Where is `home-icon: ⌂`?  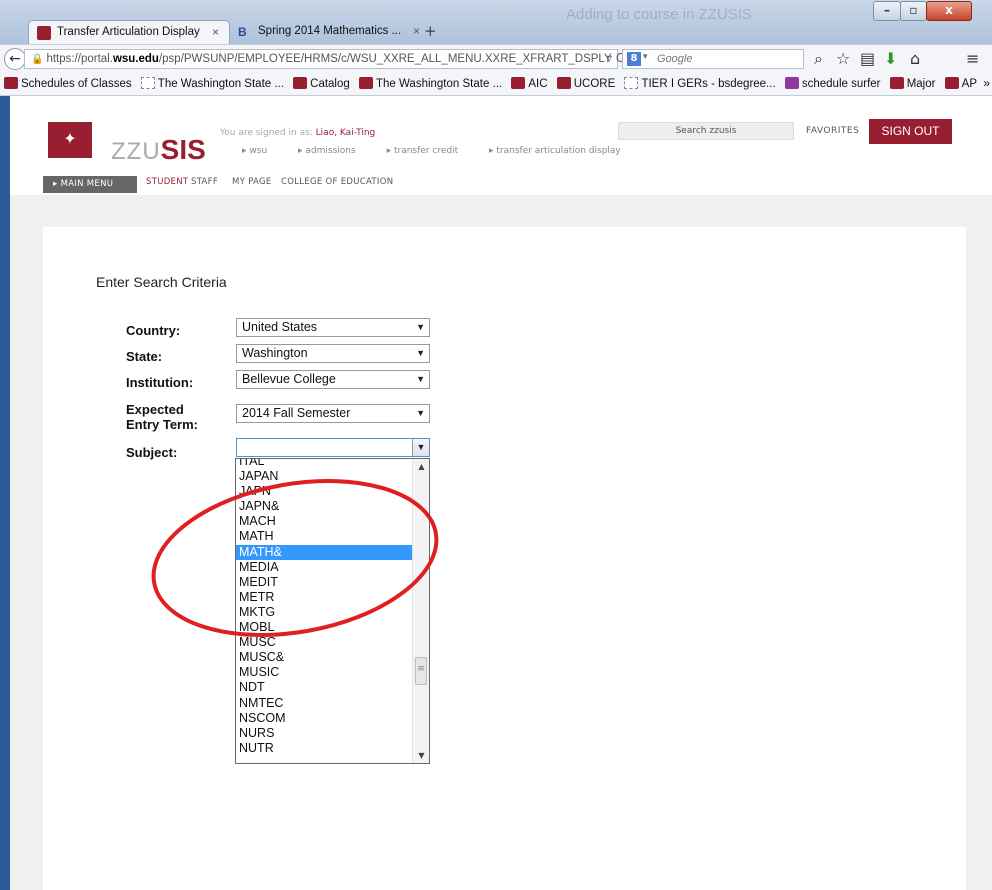
home-icon: ⌂ is located at coordinates (915, 58).